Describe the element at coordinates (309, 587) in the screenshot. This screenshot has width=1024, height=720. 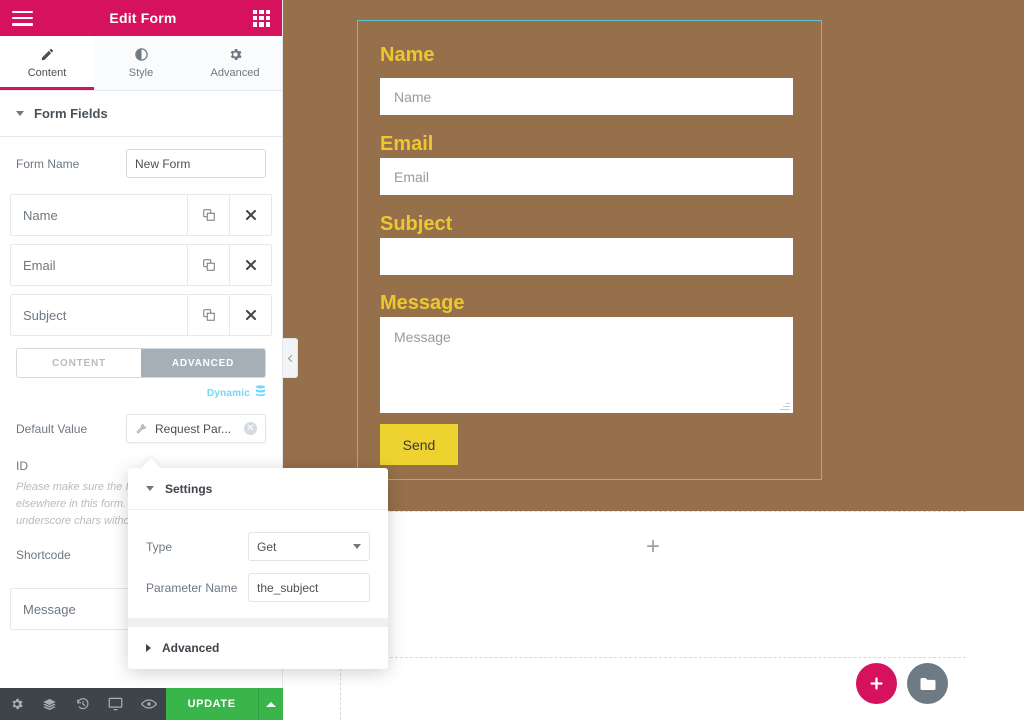
I see `popover-parameter-input: the_subject` at that location.